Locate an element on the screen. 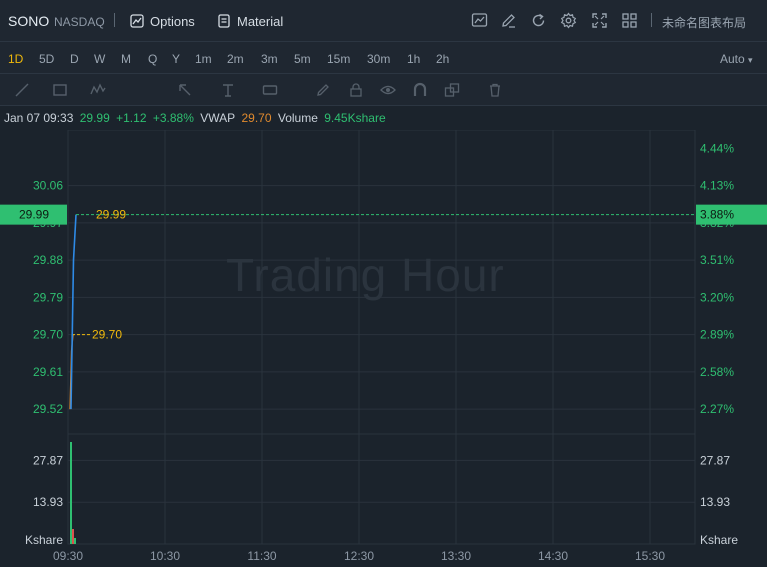 This screenshot has width=767, height=567. pattern-tool-icon is located at coordinates (98, 90).